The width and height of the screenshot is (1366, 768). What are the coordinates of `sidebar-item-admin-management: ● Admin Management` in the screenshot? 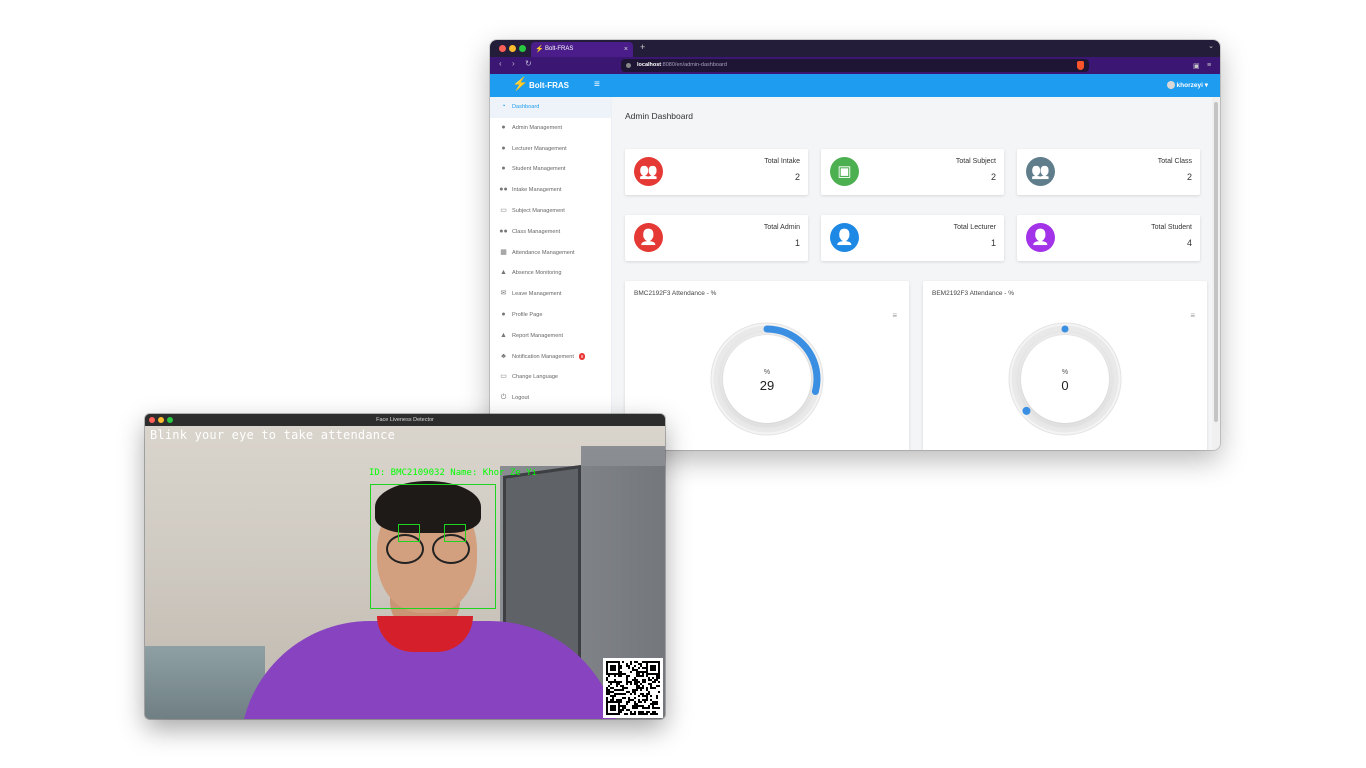 It's located at (550, 128).